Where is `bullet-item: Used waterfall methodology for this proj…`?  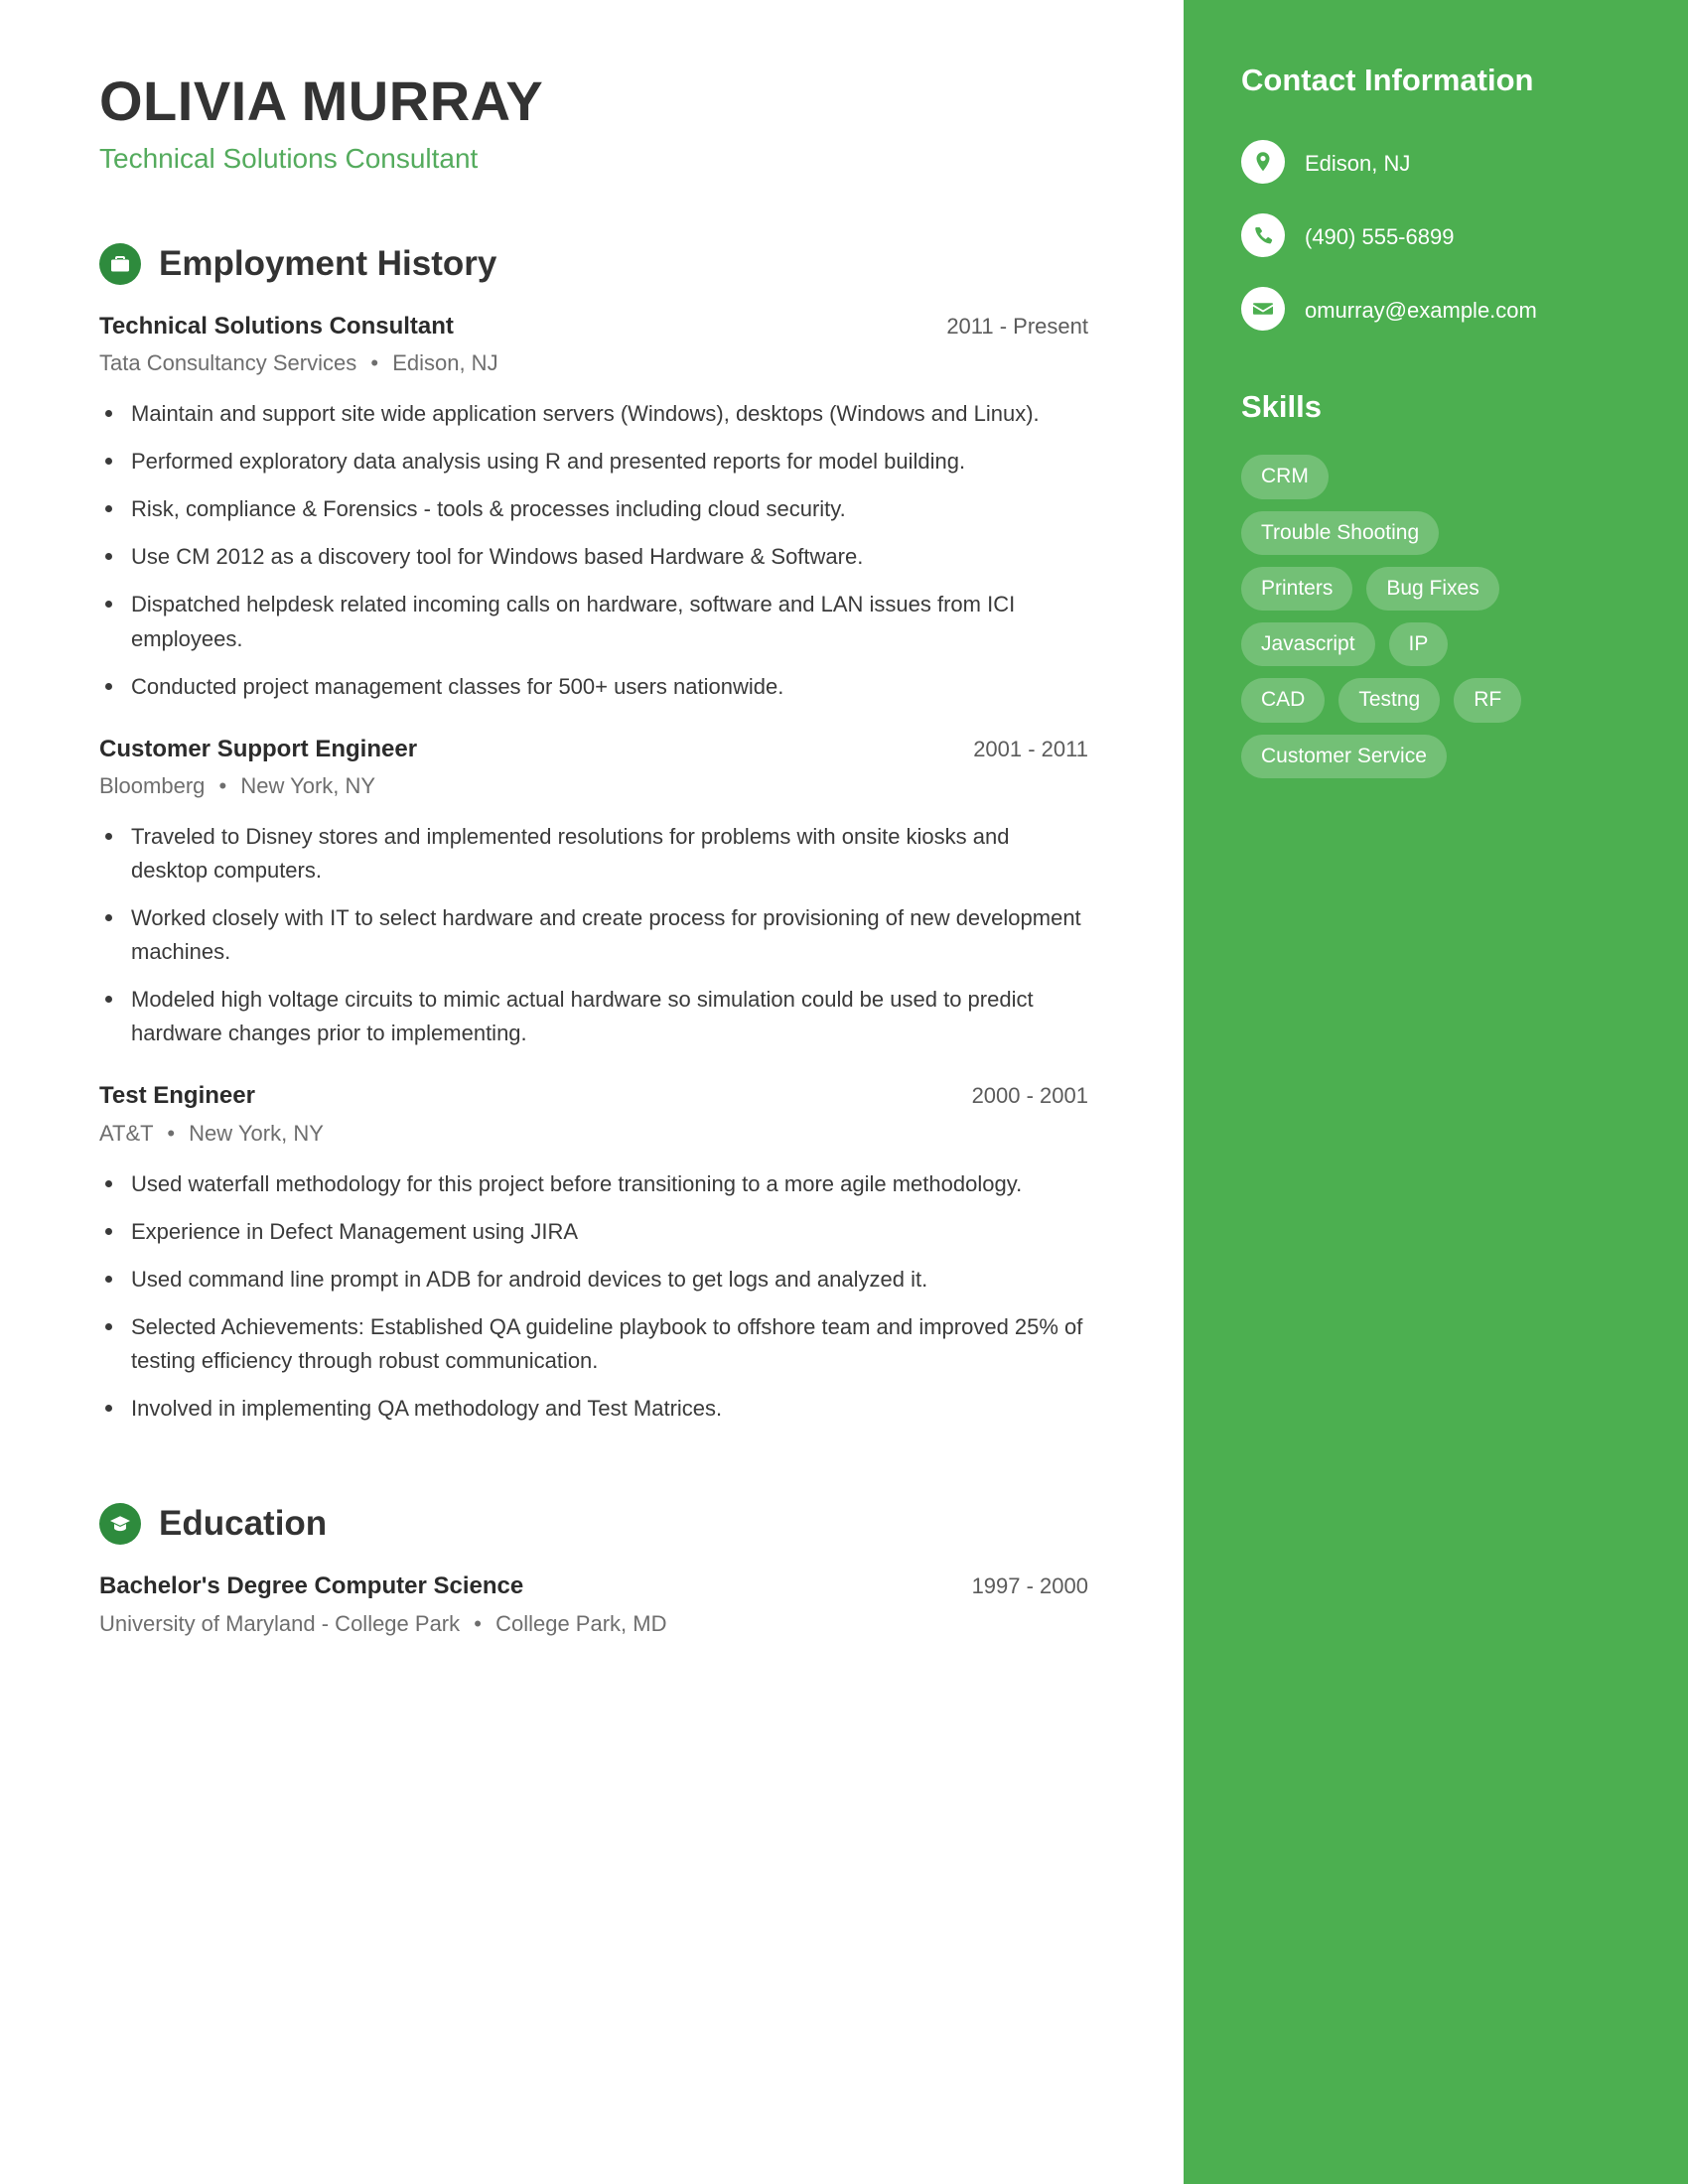 bullet-item: Used waterfall methodology for this proj… is located at coordinates (593, 1184).